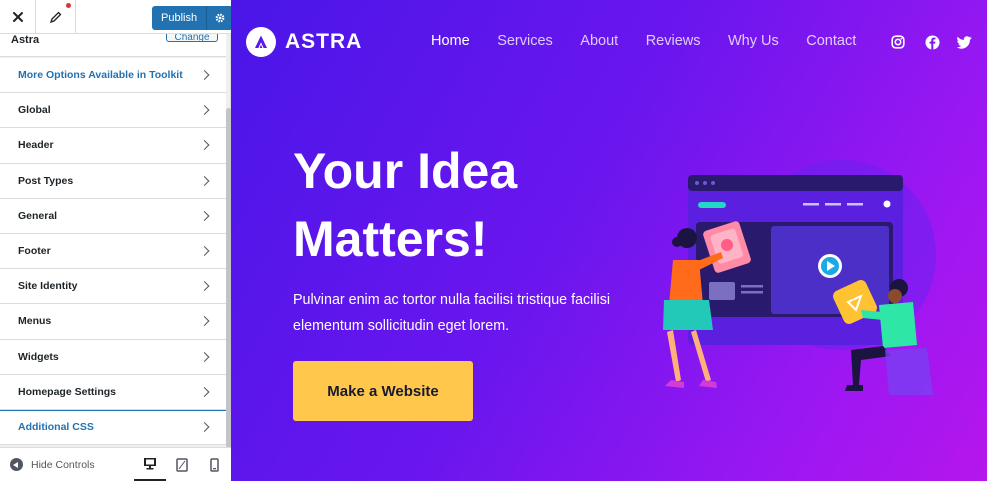  Describe the element at coordinates (324, 41) in the screenshot. I see `logo-text: ASTRA` at that location.